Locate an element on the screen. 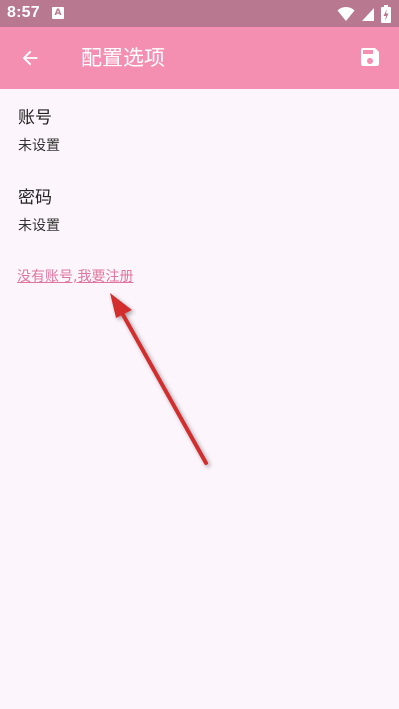 The width and height of the screenshot is (399, 709). pref-account-title: 账号 is located at coordinates (35, 118).